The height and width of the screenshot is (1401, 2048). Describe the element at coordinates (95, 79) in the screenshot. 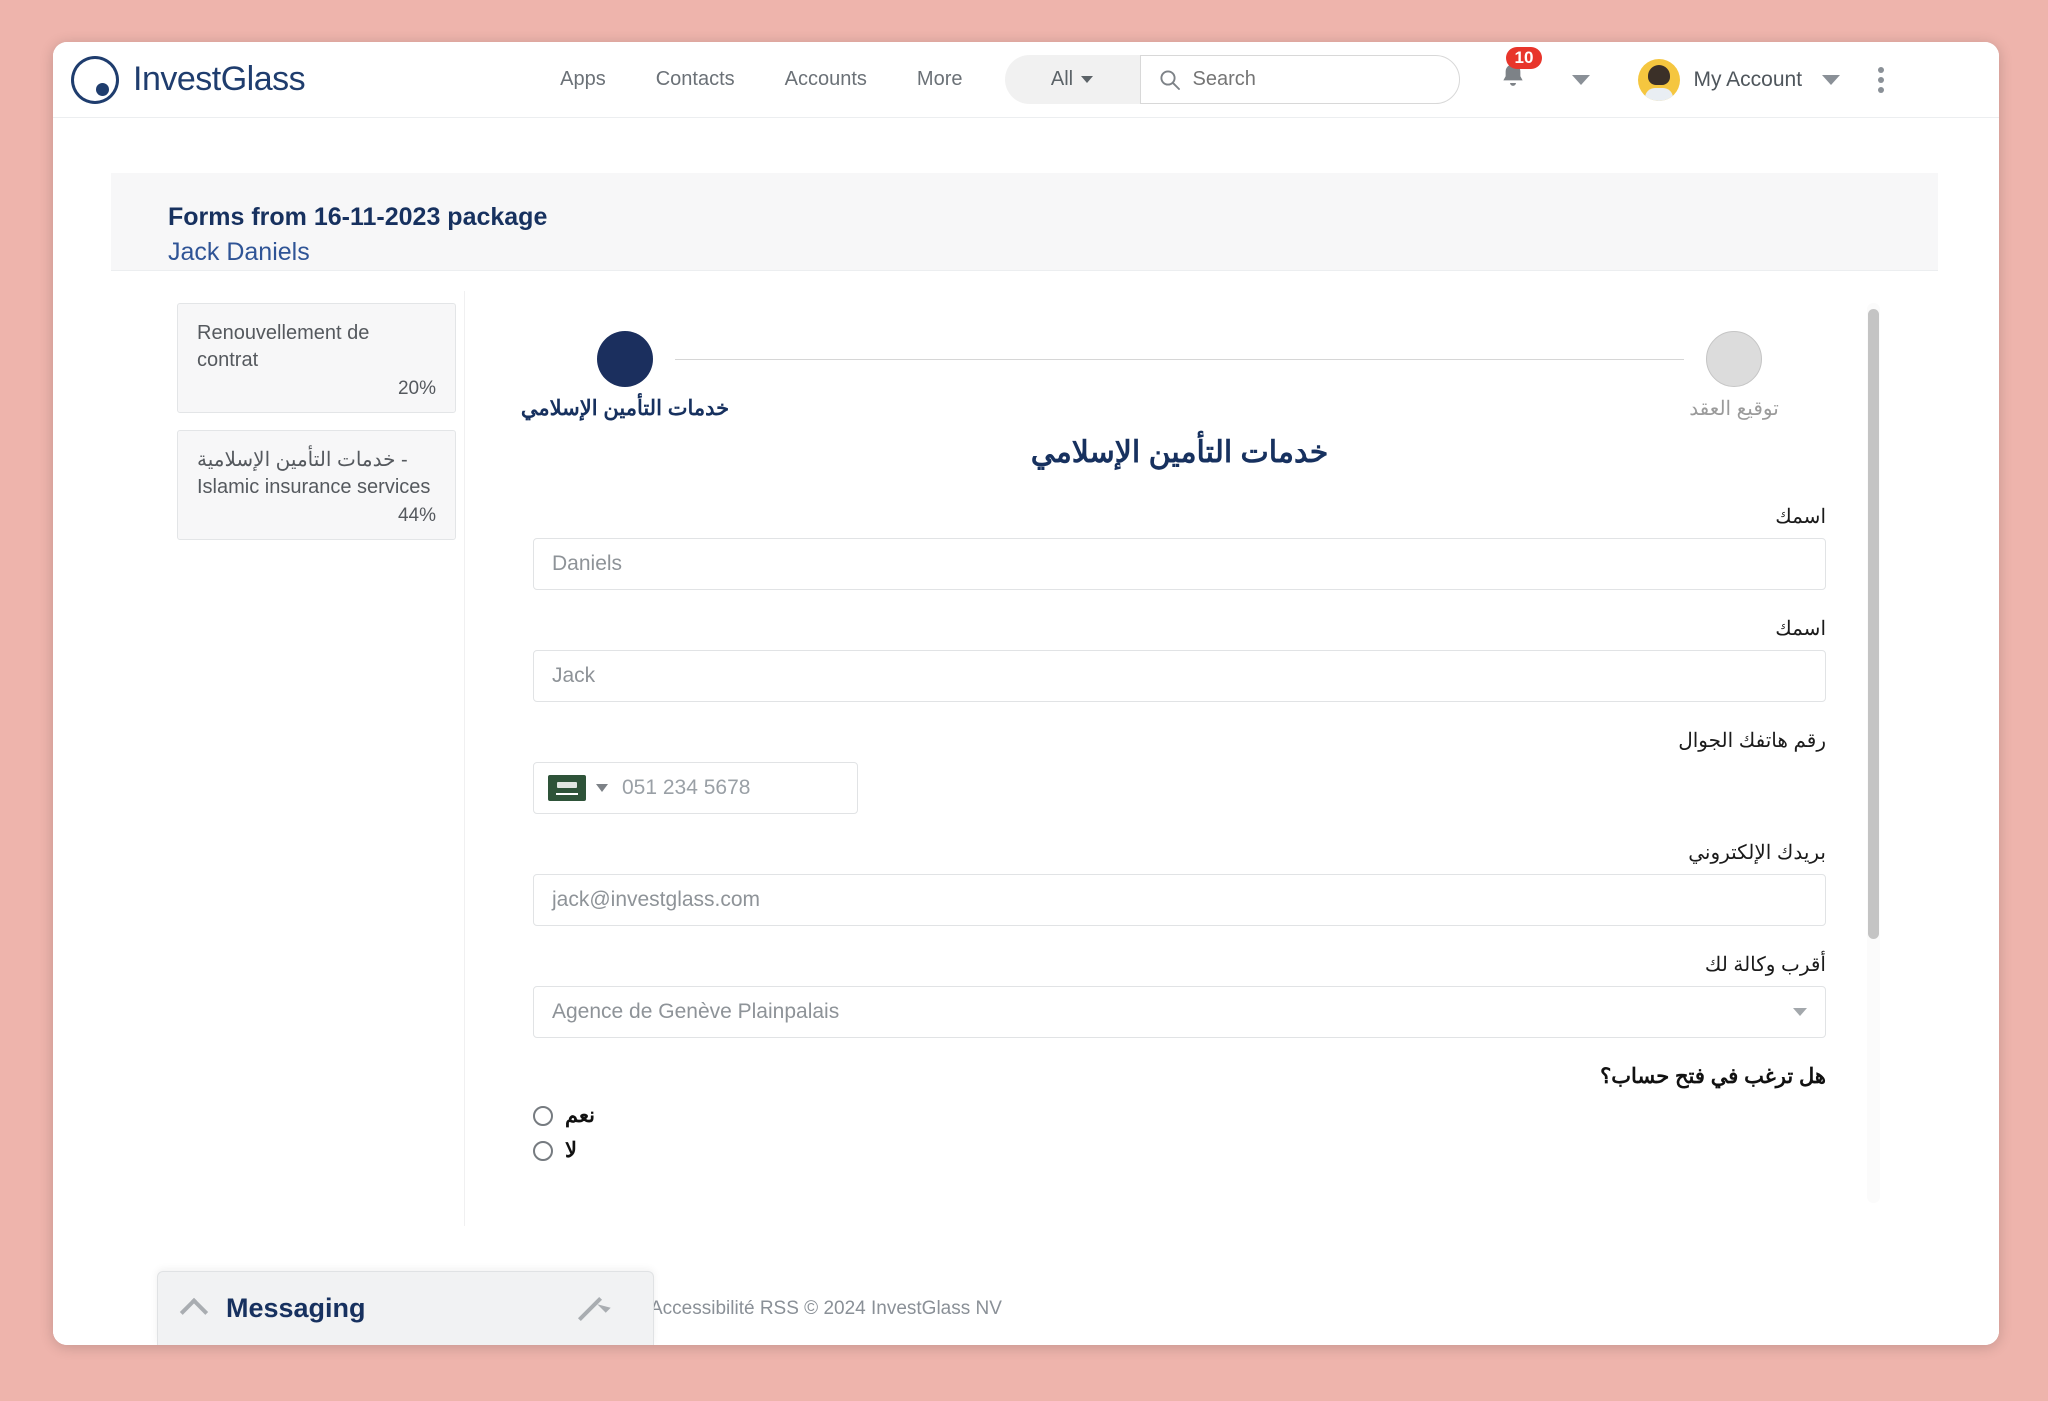

I see `investglass-logo-icon` at that location.